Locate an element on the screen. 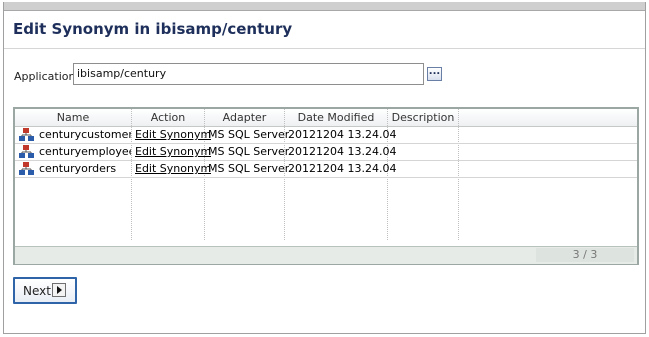 The image size is (649, 337). title-divider is located at coordinates (324, 48).